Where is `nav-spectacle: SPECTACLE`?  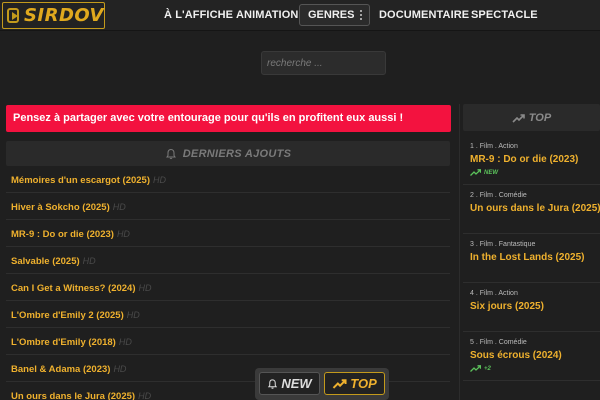
nav-spectacle: SPECTACLE is located at coordinates (504, 15).